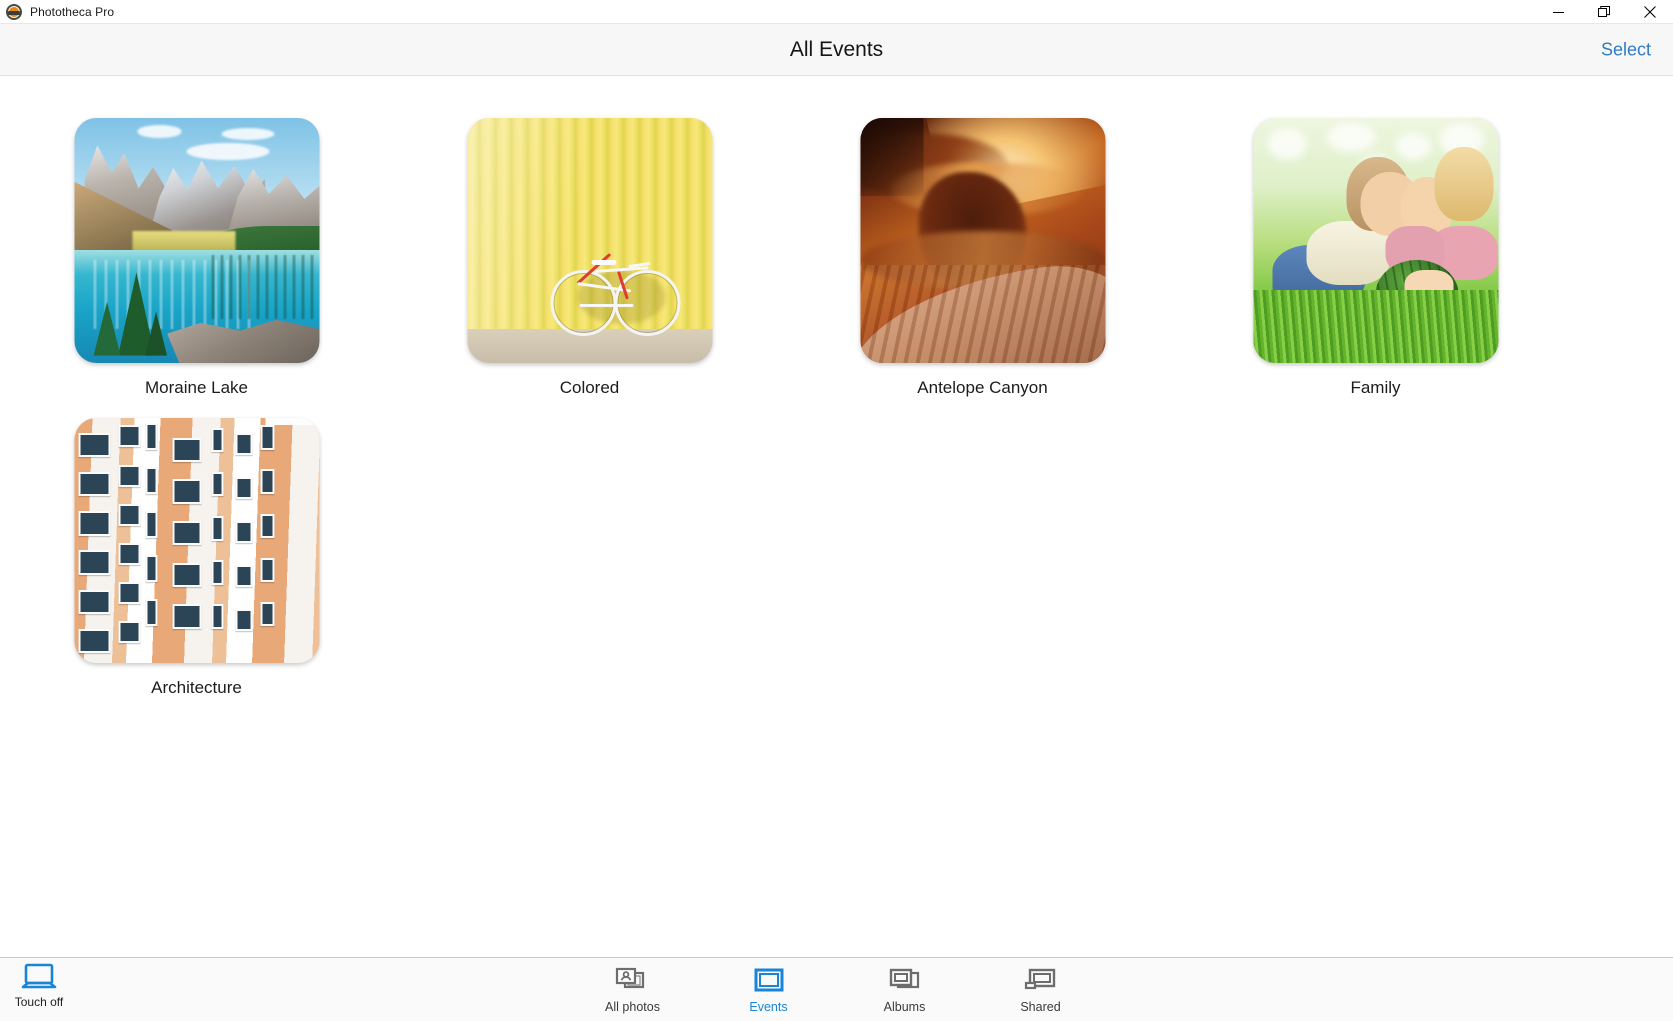 This screenshot has width=1673, height=1021. I want to click on event-card: Moraine Lake, so click(196, 246).